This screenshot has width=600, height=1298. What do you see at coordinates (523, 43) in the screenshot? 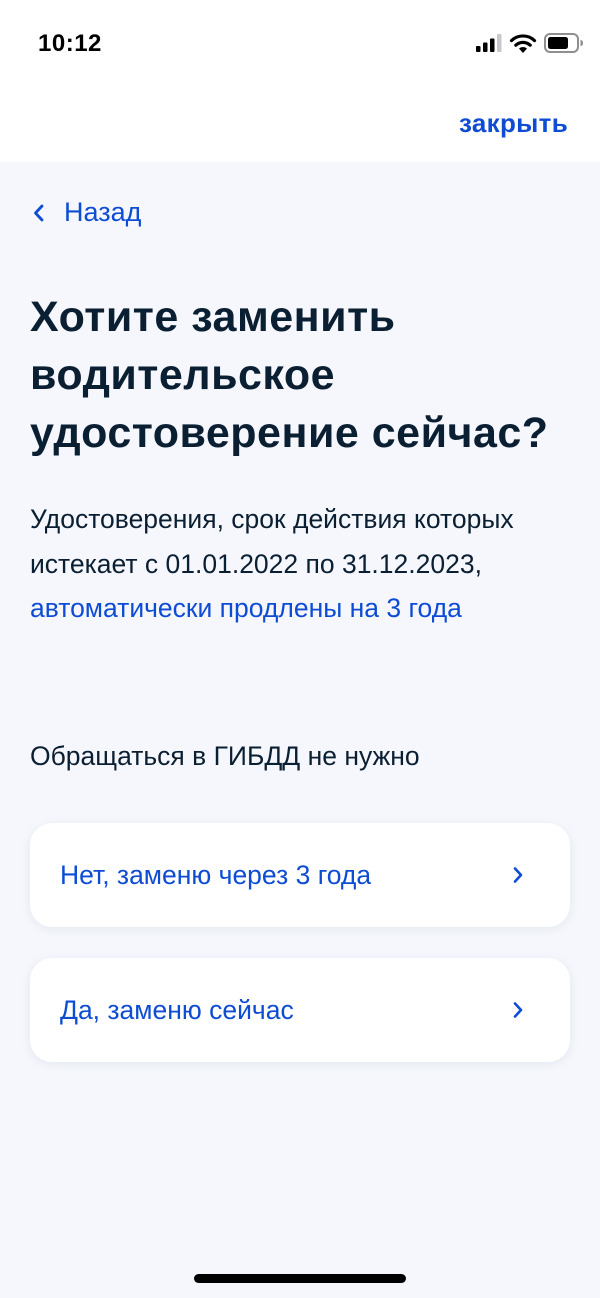
I see `wifi-icon` at bounding box center [523, 43].